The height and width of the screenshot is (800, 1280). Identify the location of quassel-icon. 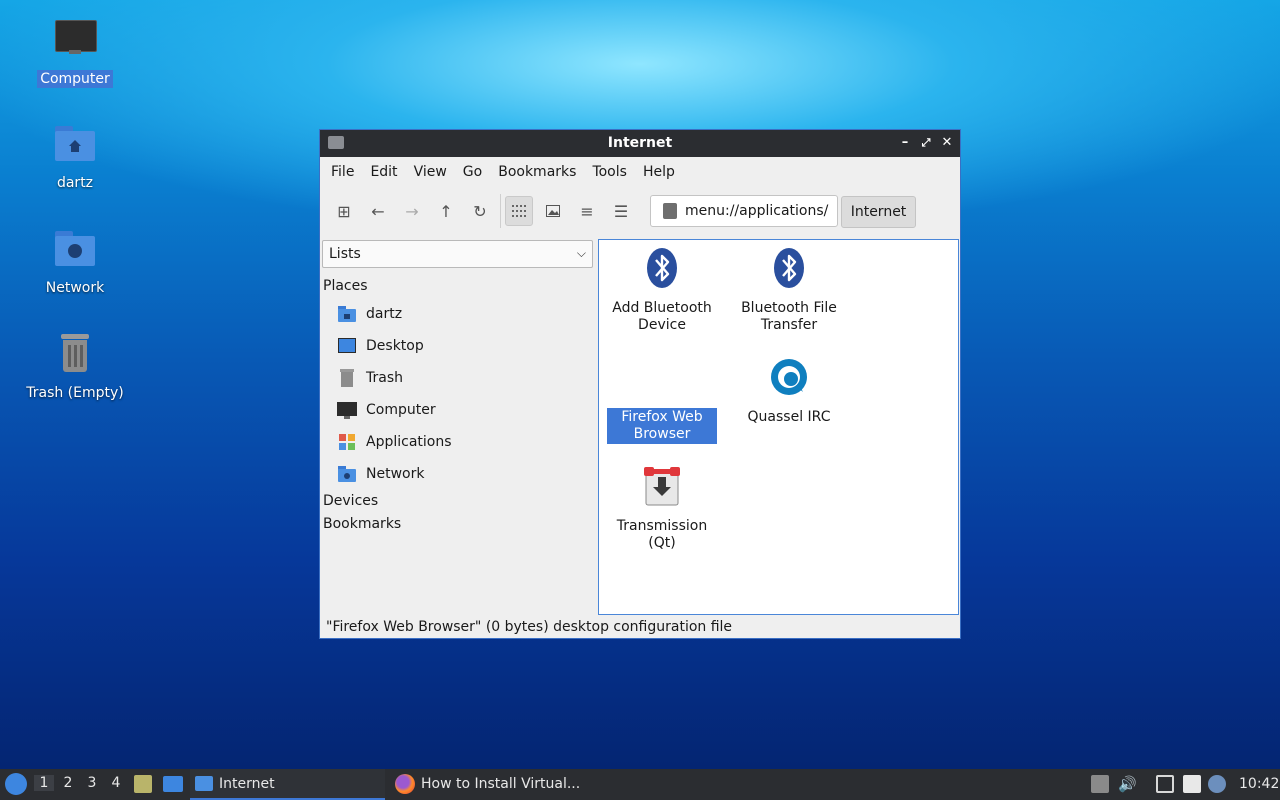
(789, 377).